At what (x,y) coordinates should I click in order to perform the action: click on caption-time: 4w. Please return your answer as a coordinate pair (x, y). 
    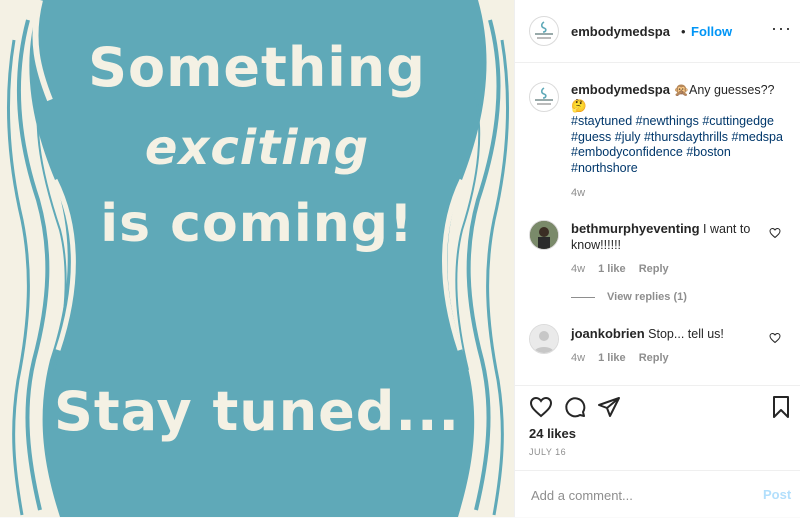
    Looking at the image, I should click on (578, 193).